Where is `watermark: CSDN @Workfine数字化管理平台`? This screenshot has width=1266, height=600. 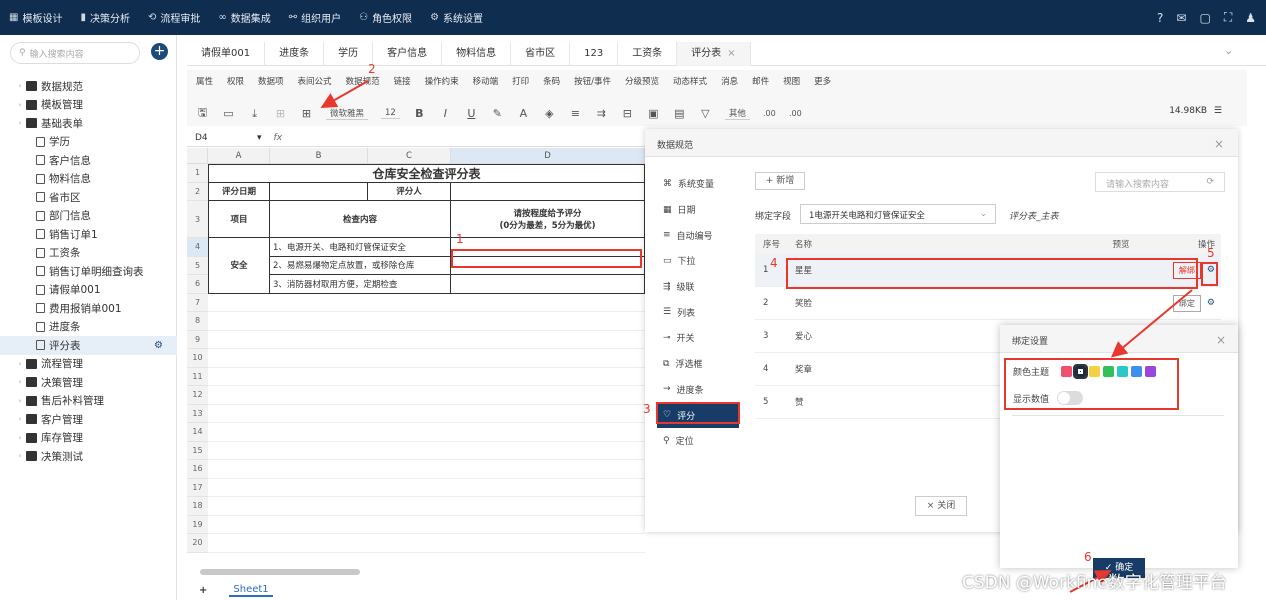
watermark: CSDN @Workfine数字化管理平台 is located at coordinates (1094, 583).